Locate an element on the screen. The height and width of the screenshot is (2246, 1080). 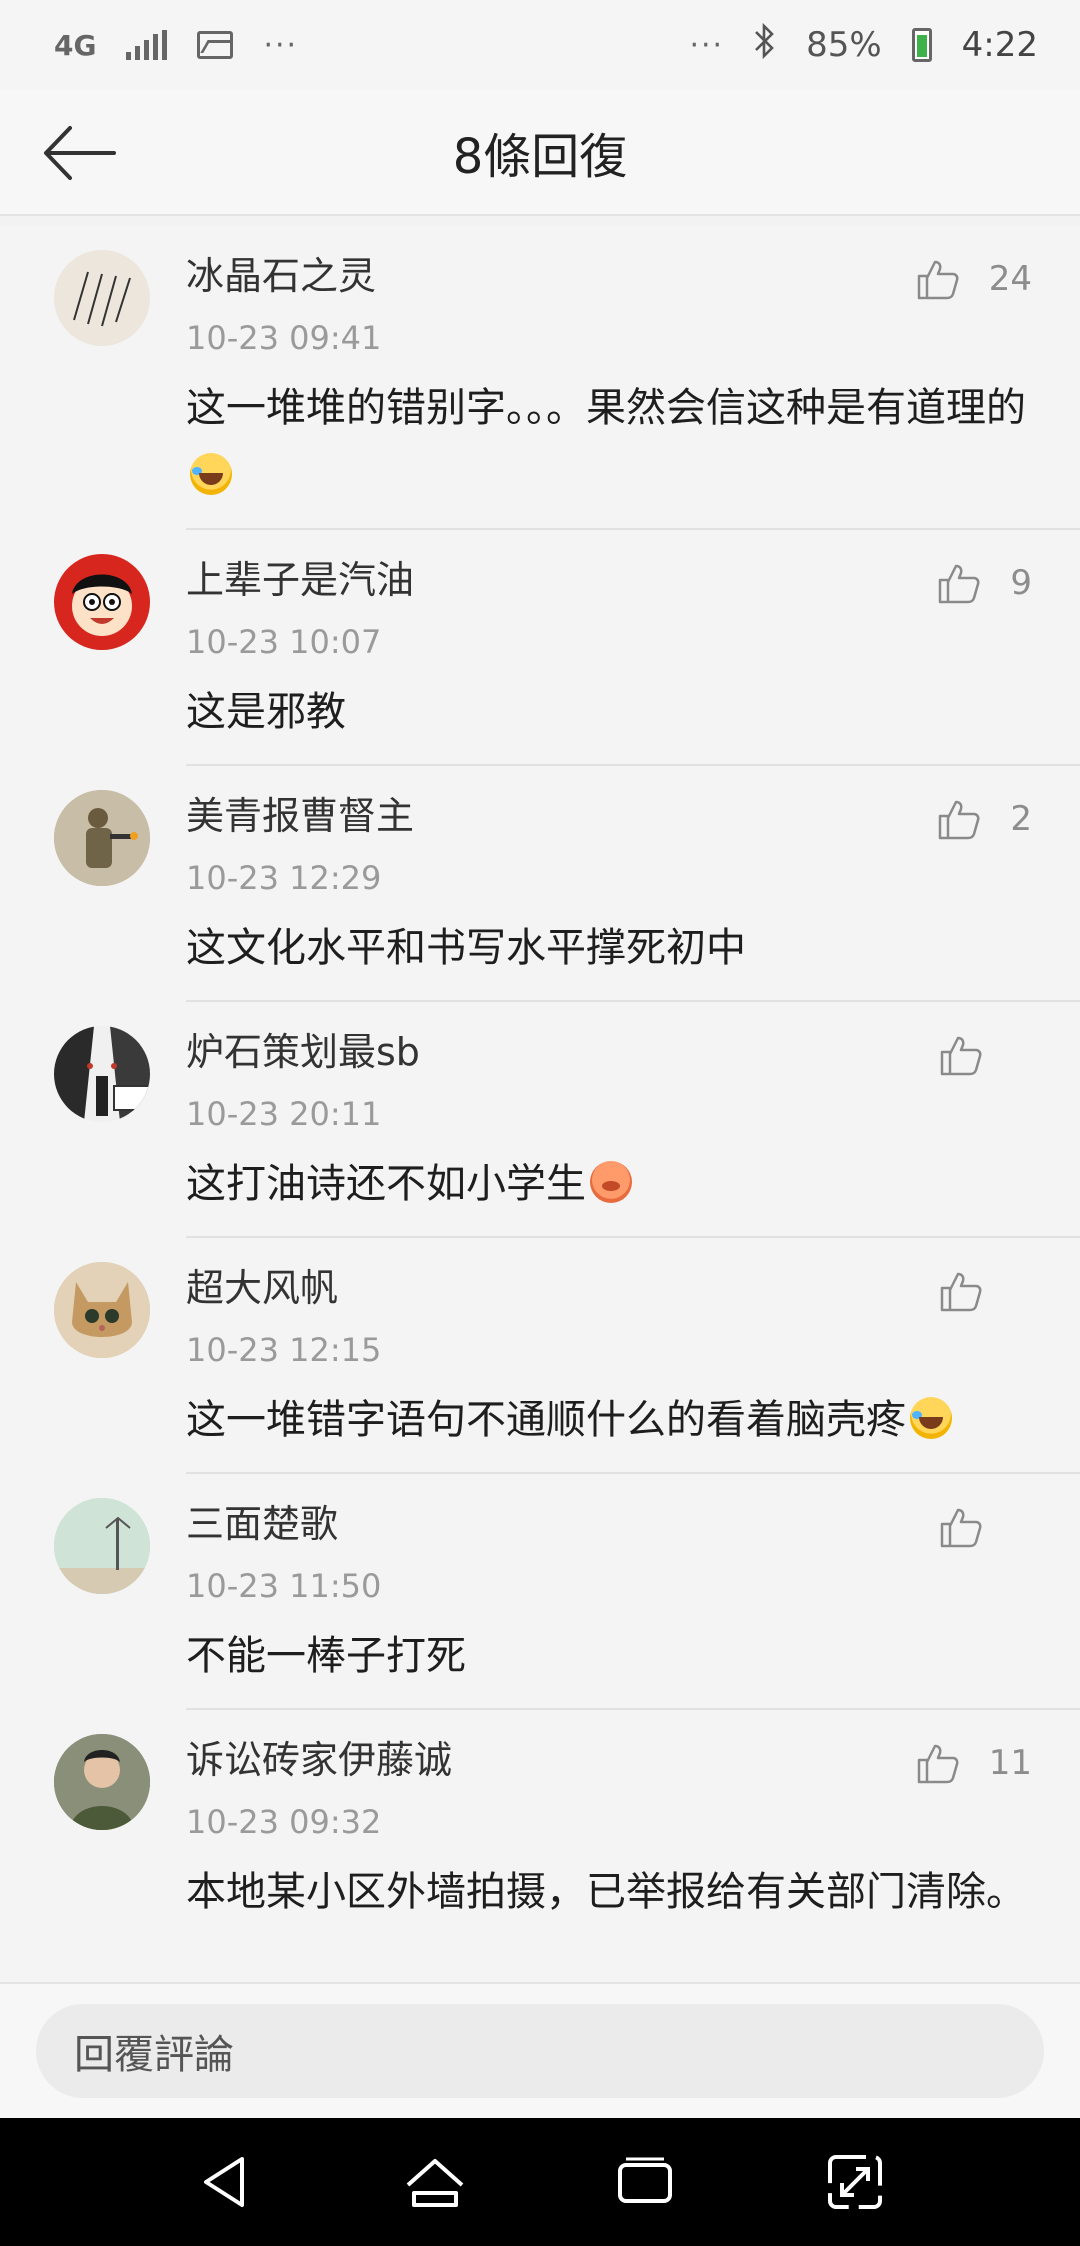
username: 诉讼砖家伊藤诚 is located at coordinates (613, 1760).